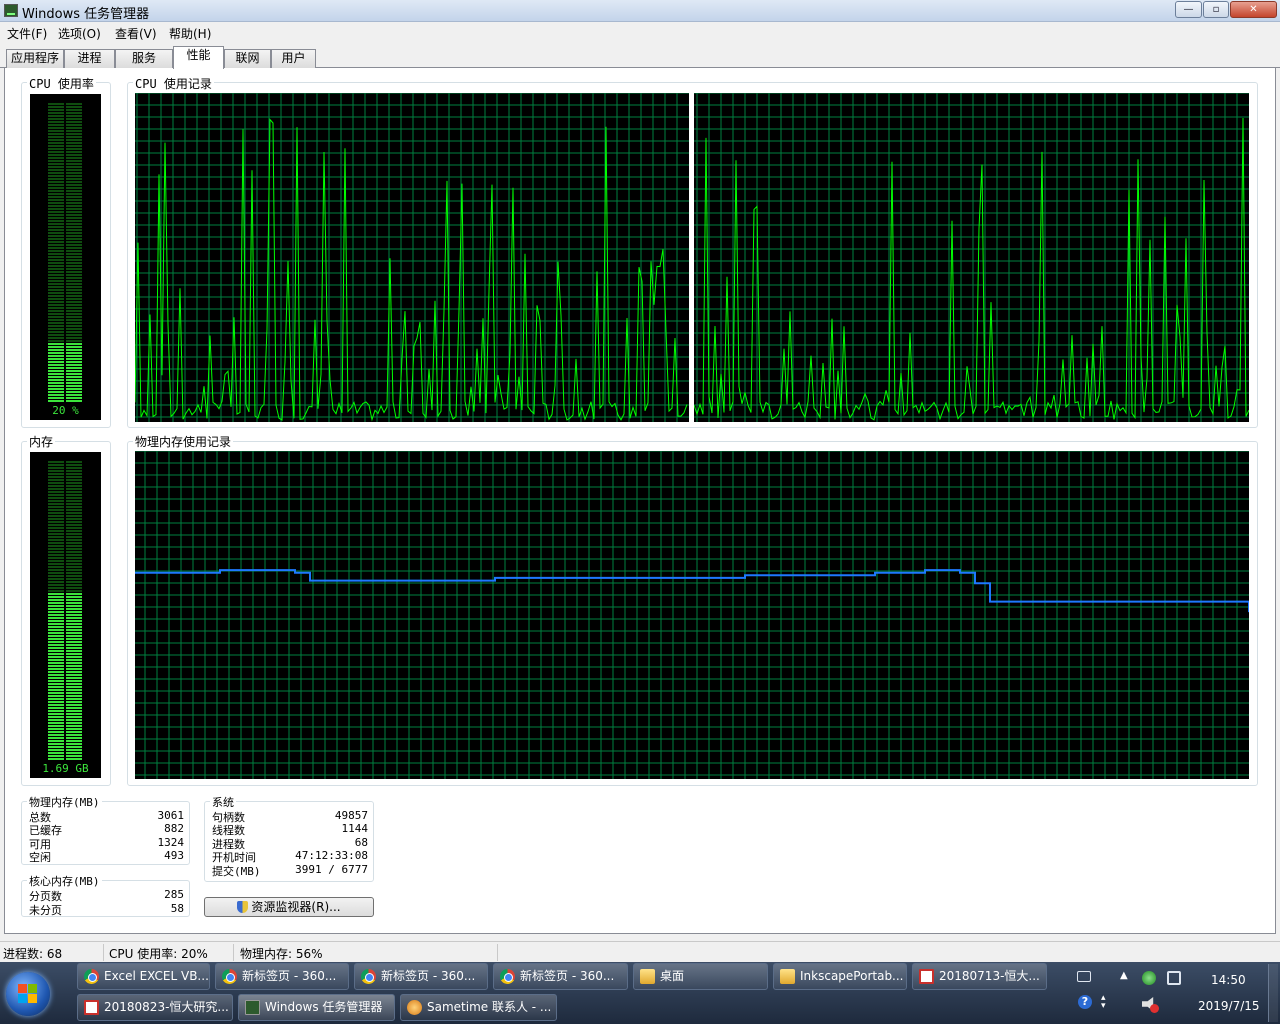 The image size is (1280, 1024). Describe the element at coordinates (647, 976) in the screenshot. I see `folder-icon` at that location.